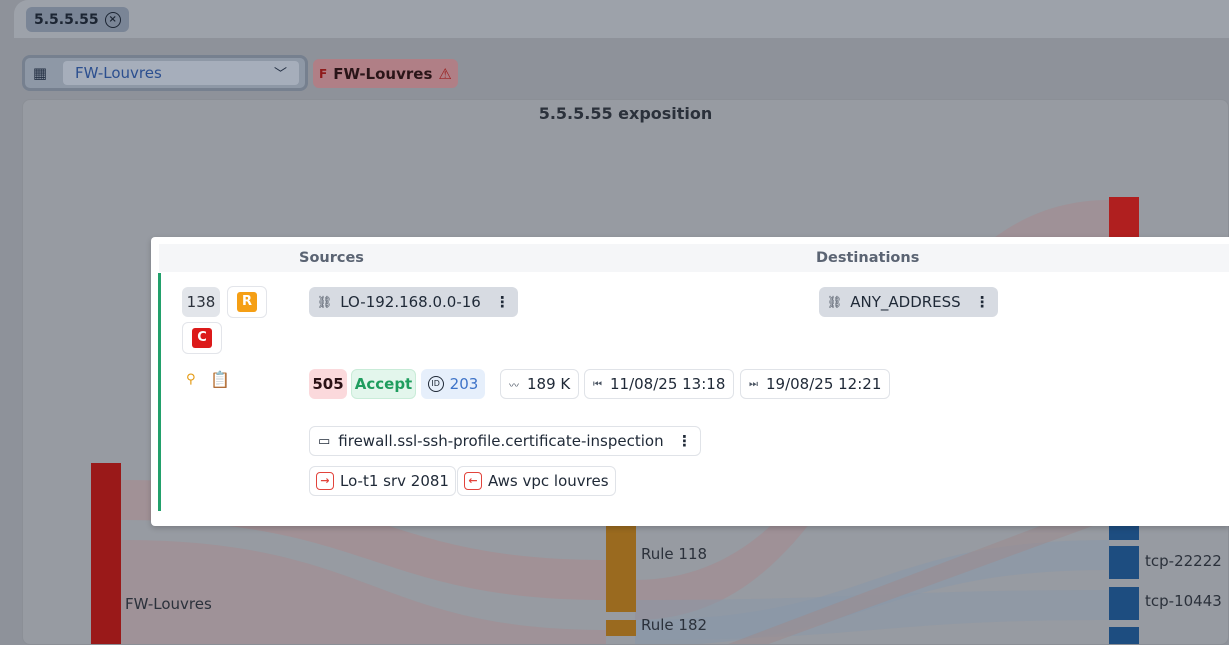  I want to click on first-seen-badge: ⏮ 11/08/25 13:18, so click(659, 384).